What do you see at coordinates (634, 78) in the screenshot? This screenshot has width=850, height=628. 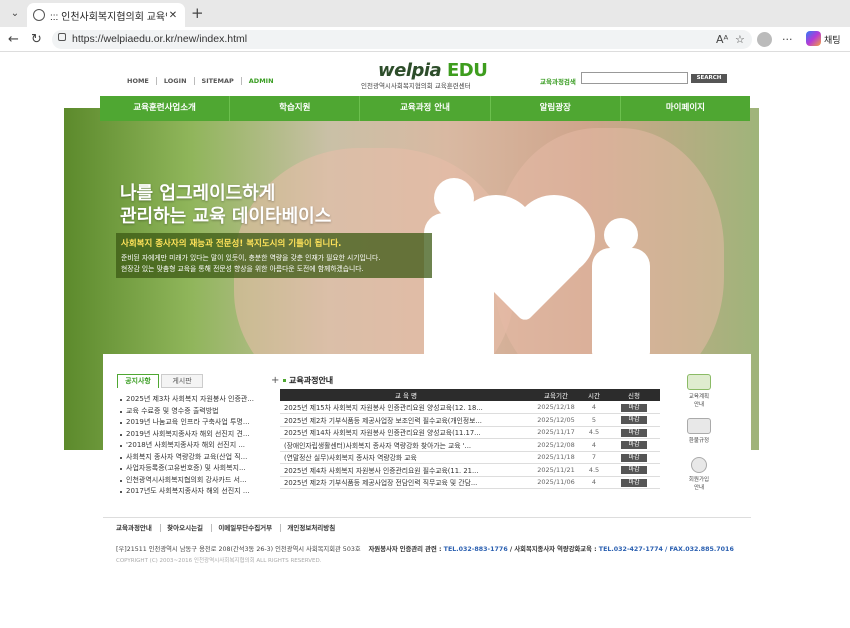 I see `search-input` at bounding box center [634, 78].